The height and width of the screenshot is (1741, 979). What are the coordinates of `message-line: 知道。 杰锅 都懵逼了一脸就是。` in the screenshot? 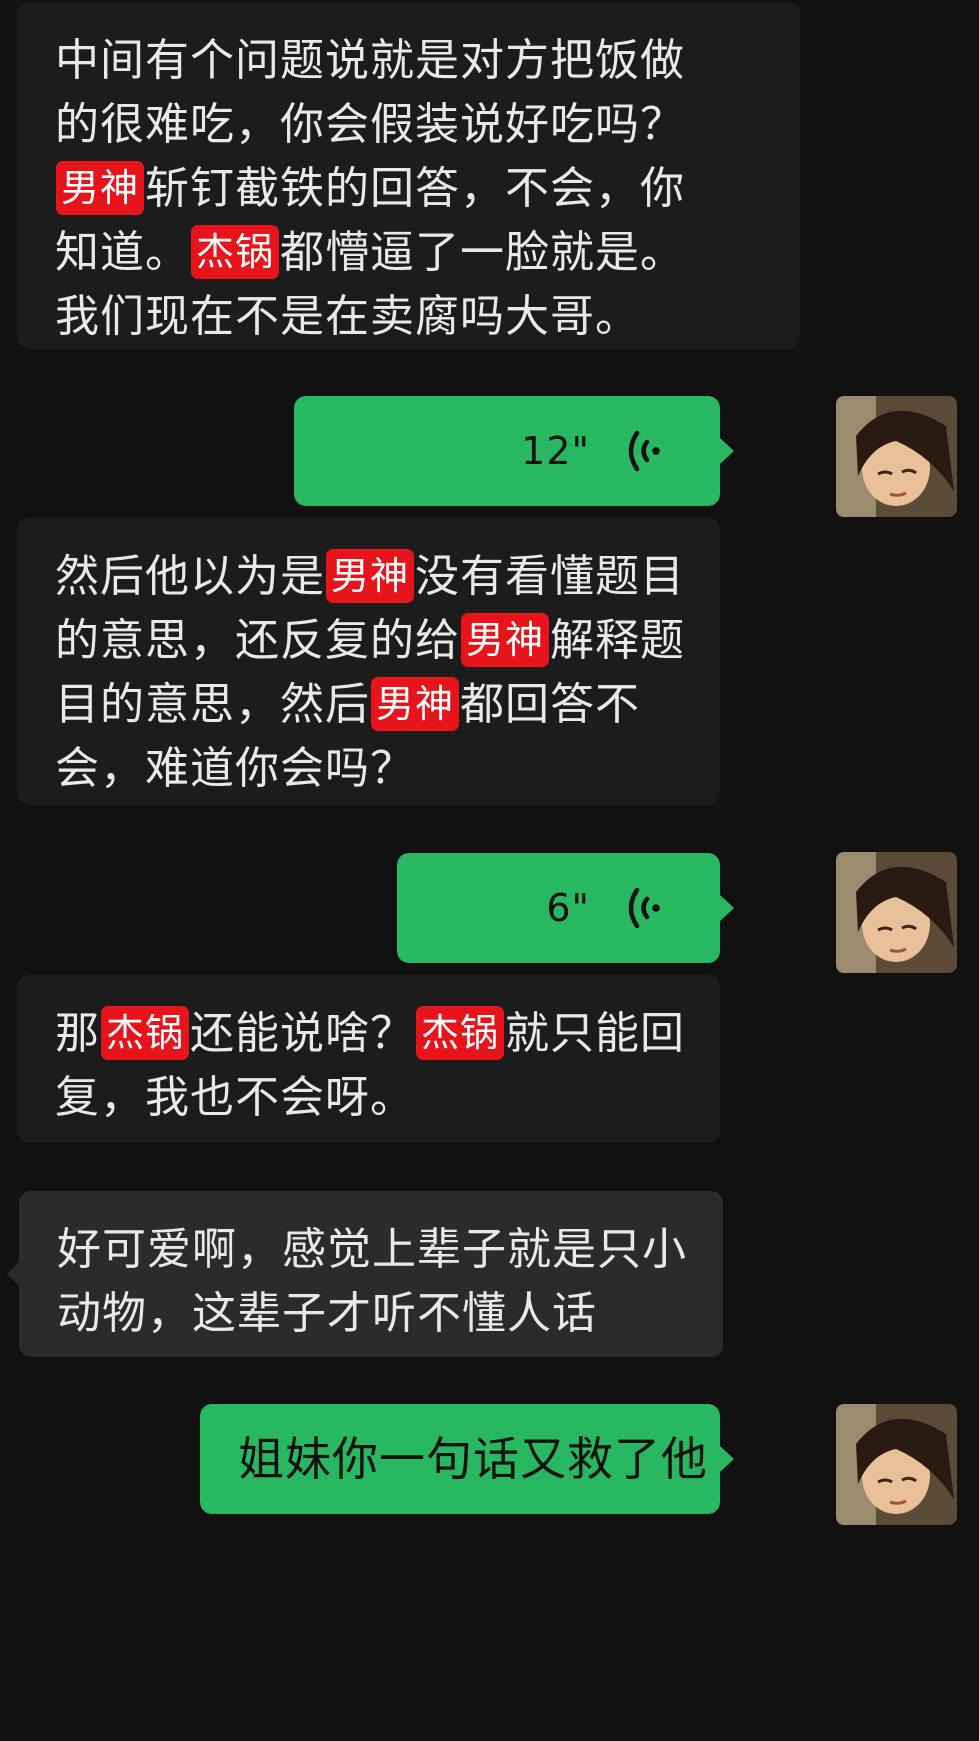 It's located at (410, 253).